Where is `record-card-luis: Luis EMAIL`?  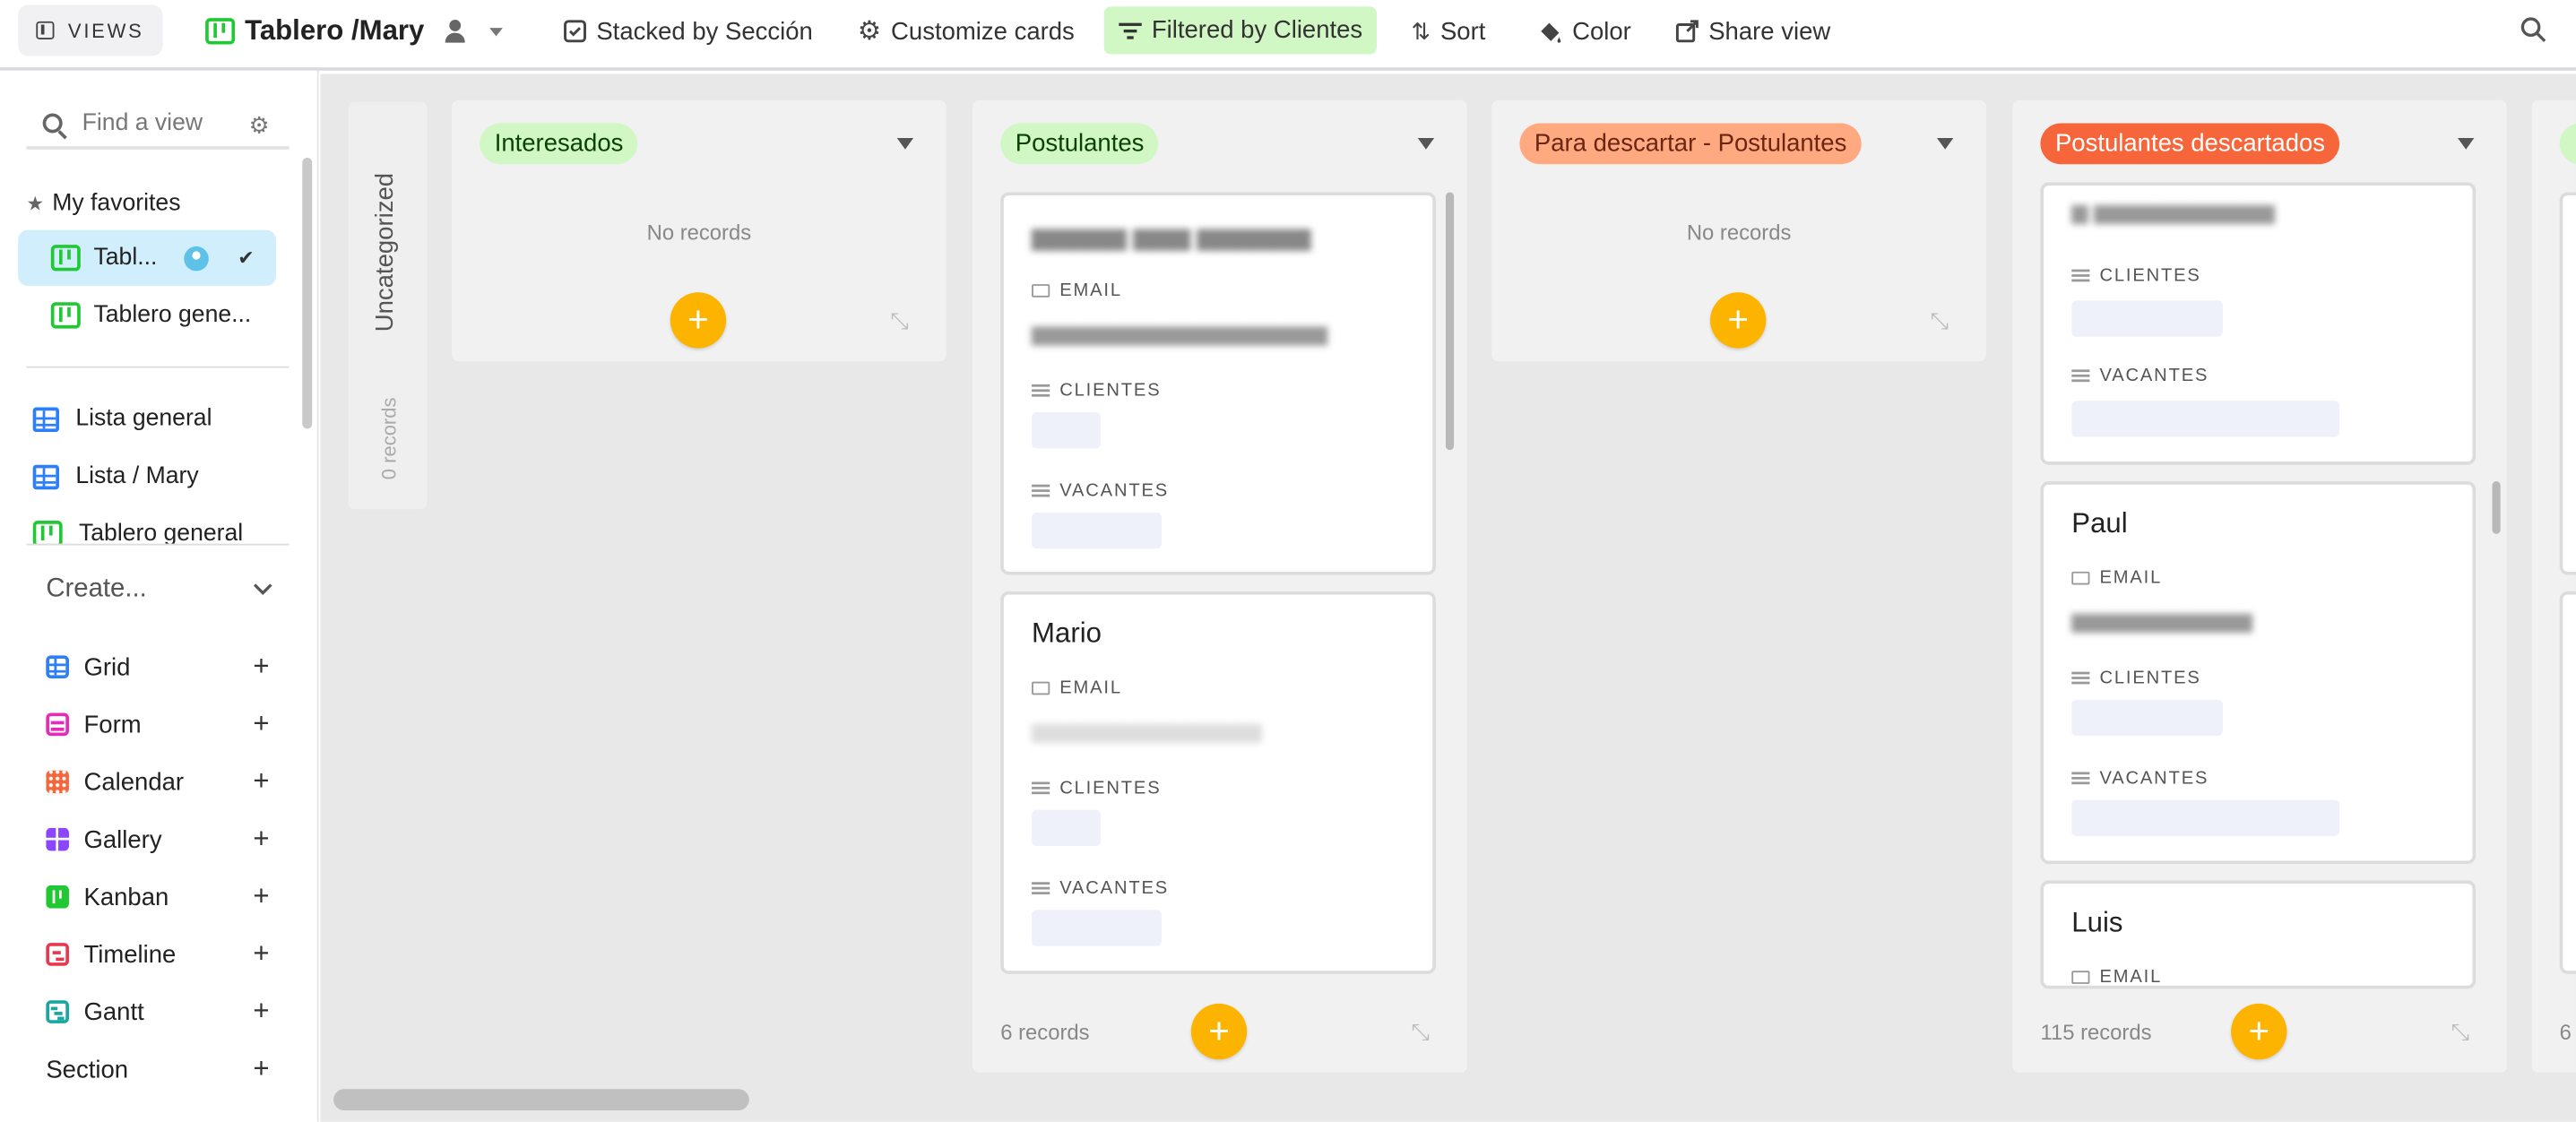 record-card-luis: Luis EMAIL is located at coordinates (2258, 934).